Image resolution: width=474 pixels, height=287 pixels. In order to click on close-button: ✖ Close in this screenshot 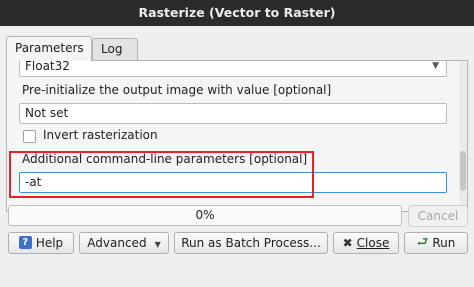, I will do `click(366, 243)`.